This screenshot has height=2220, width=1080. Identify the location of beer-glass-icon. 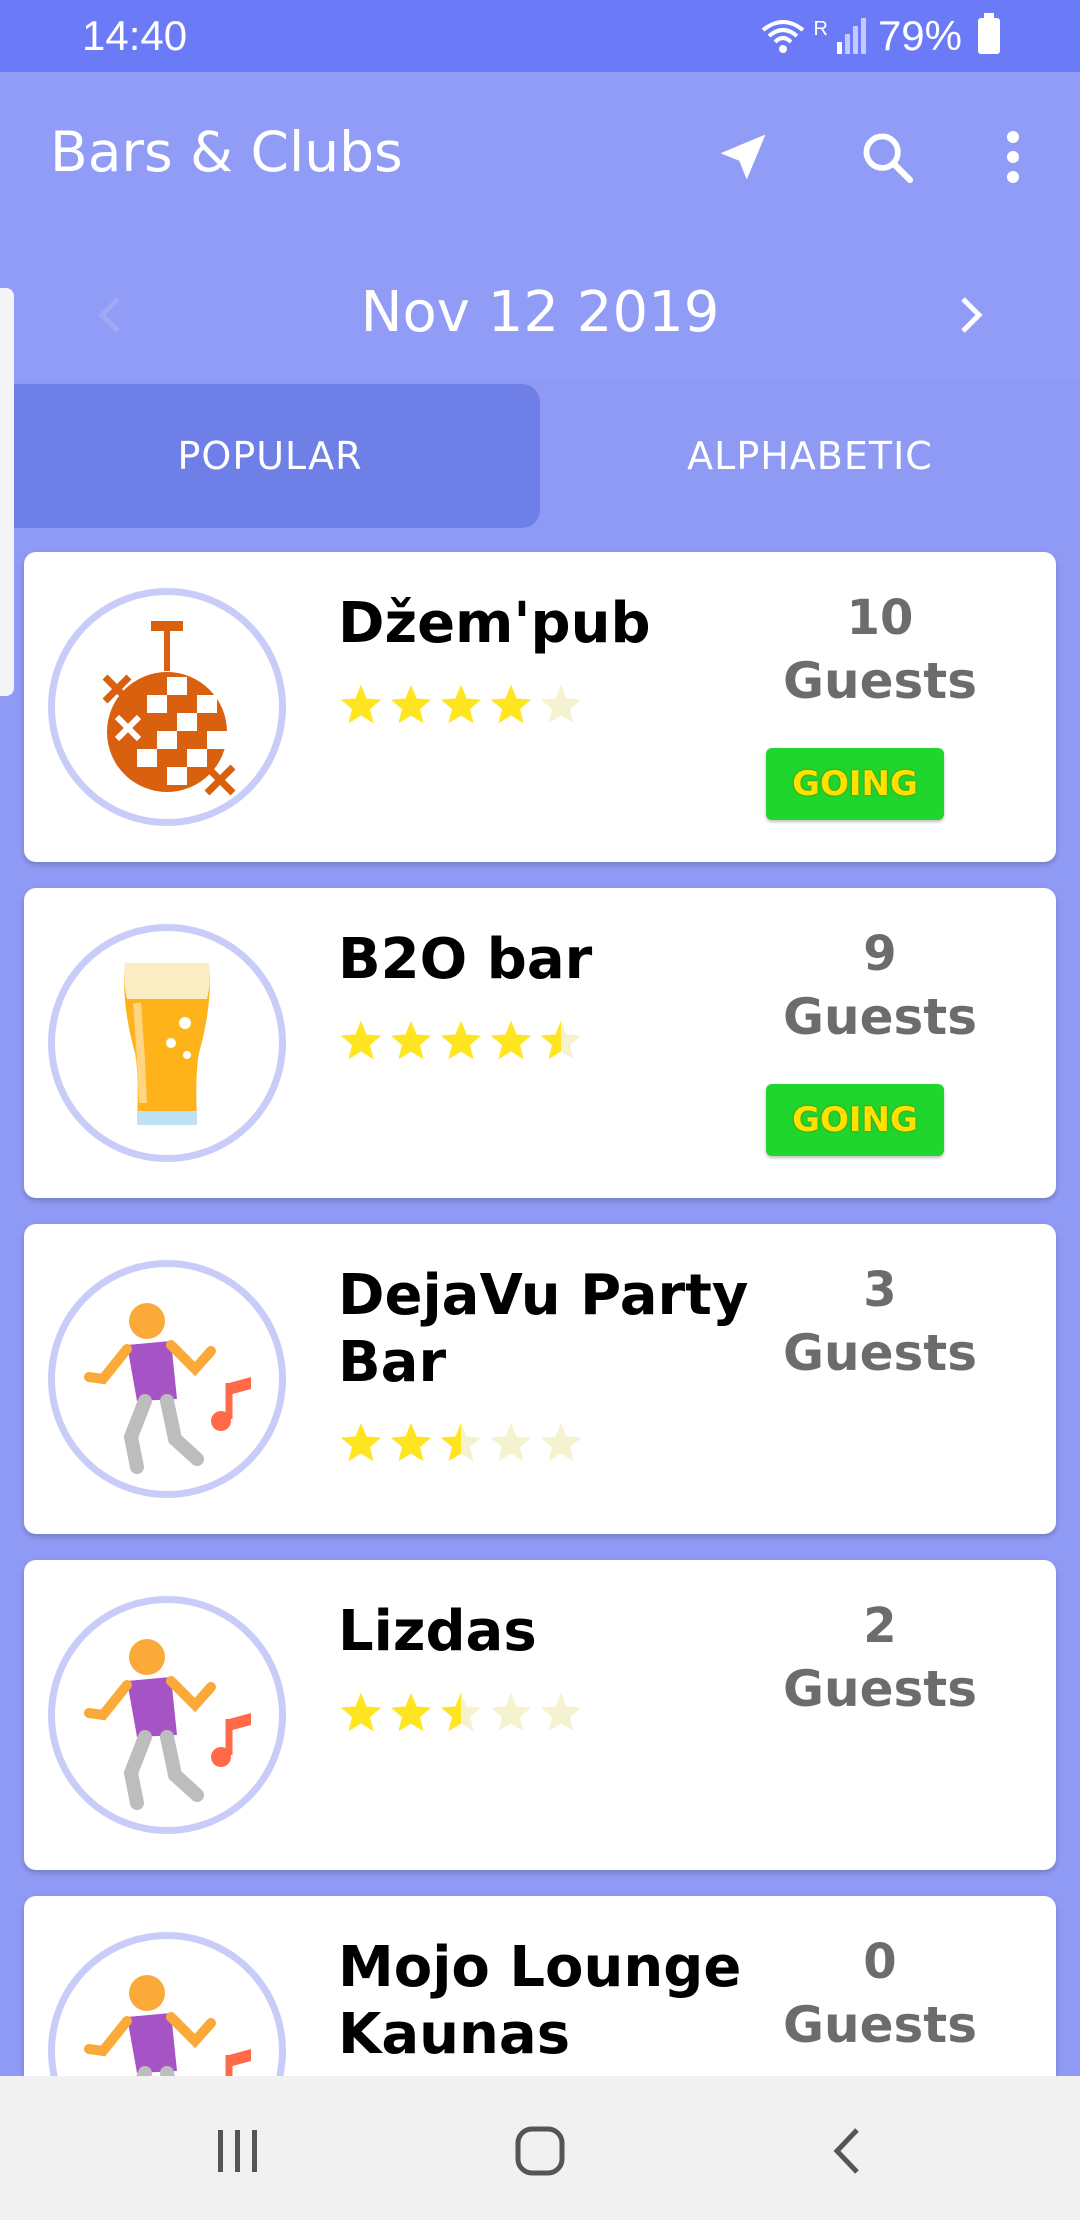
(167, 1044).